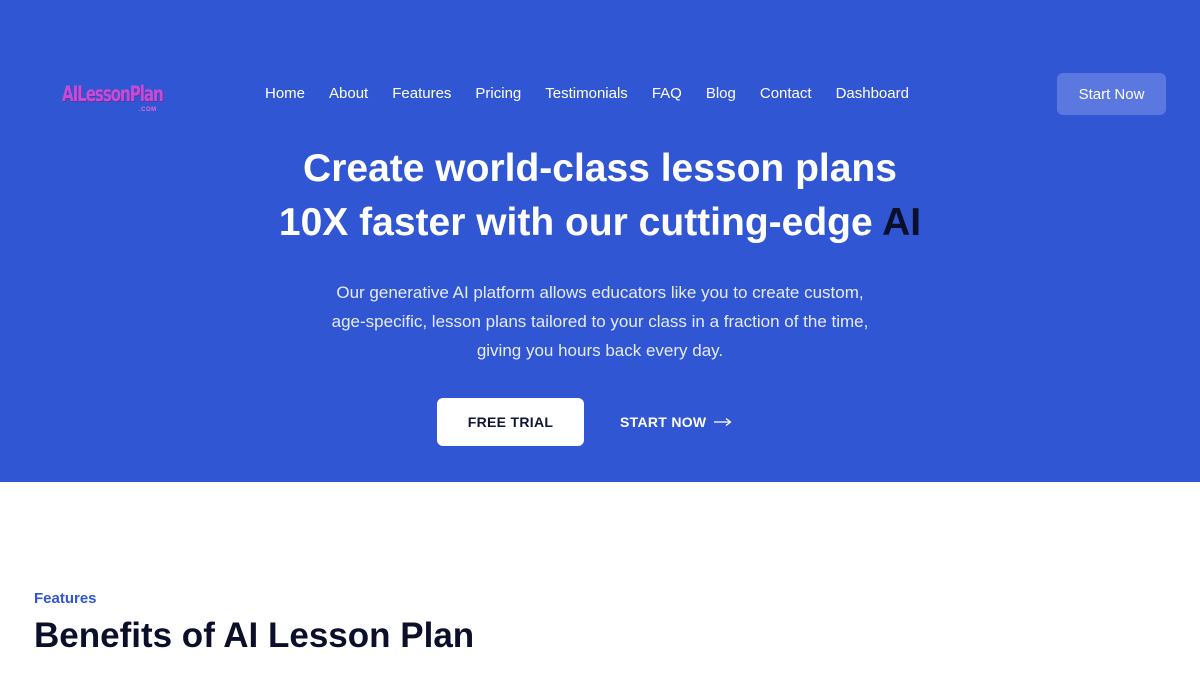 This screenshot has height=674, width=1200. What do you see at coordinates (65, 598) in the screenshot?
I see `features-eyebrow: Features` at bounding box center [65, 598].